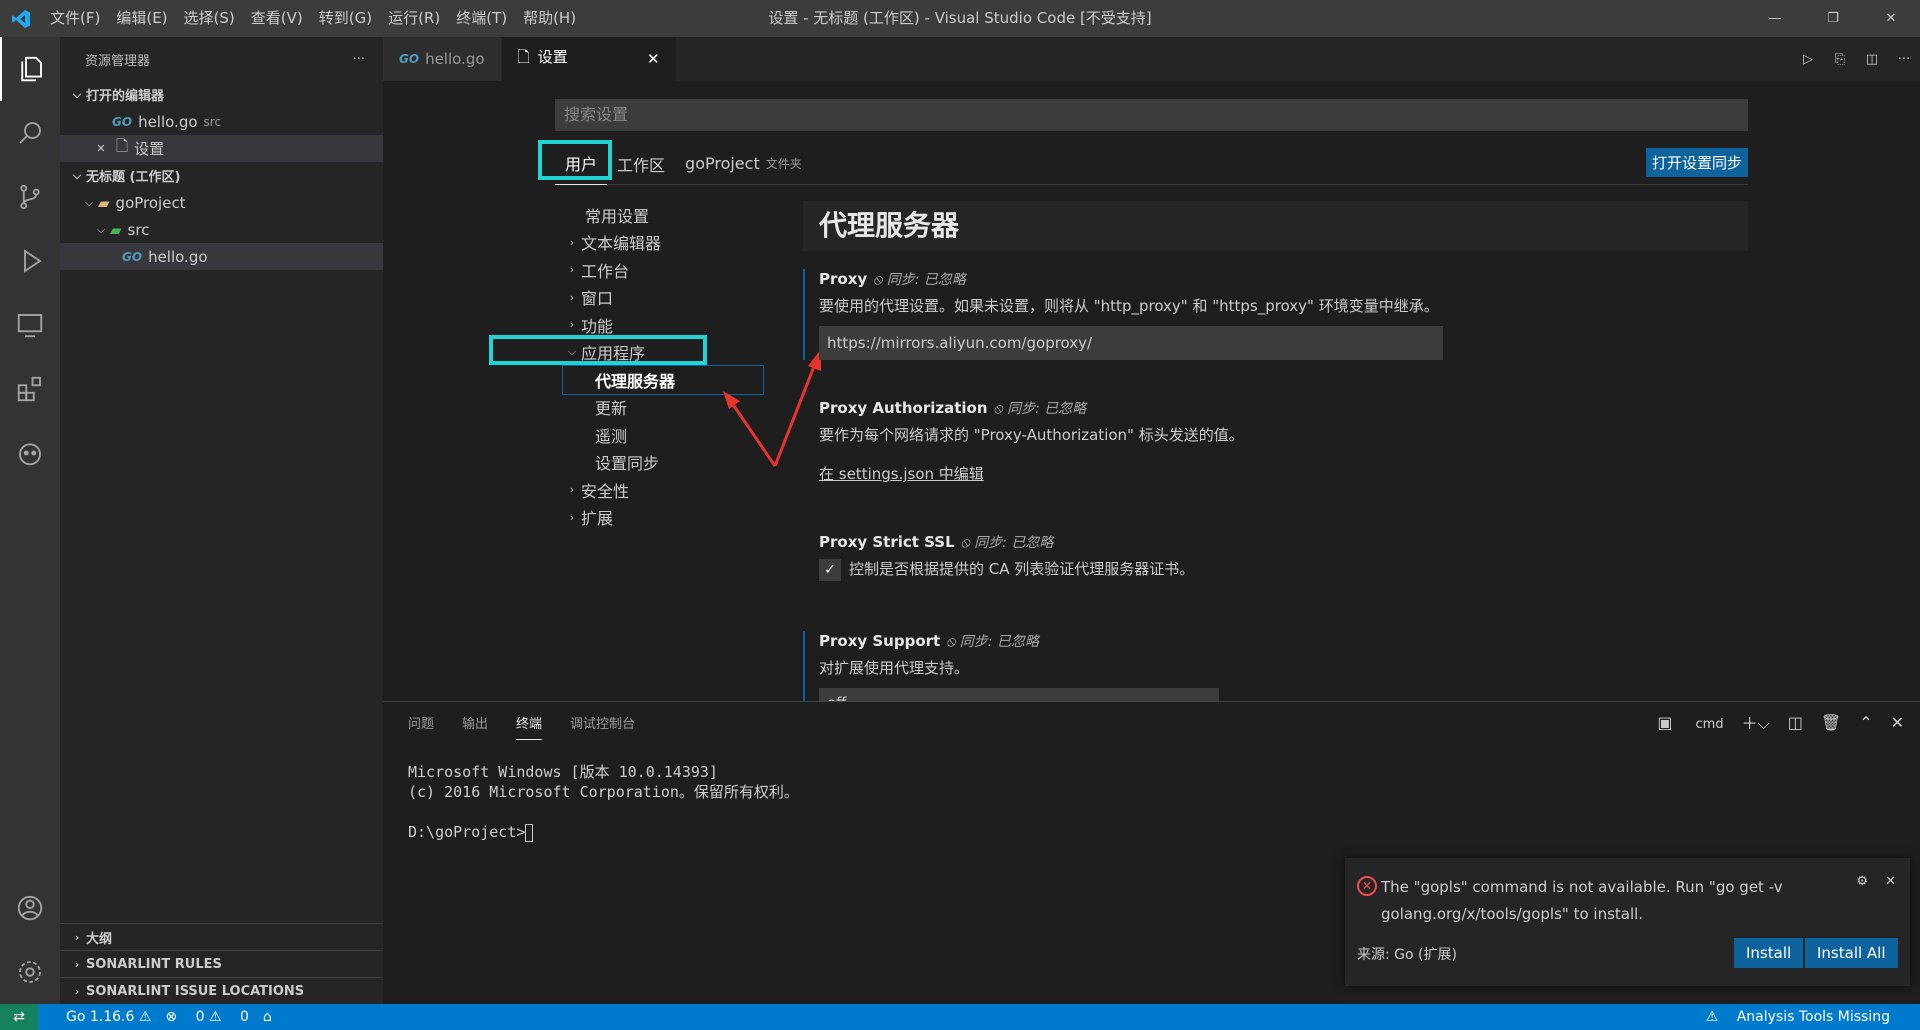 The height and width of the screenshot is (1030, 1920). What do you see at coordinates (421, 725) in the screenshot?
I see `tab-problems: 问题` at bounding box center [421, 725].